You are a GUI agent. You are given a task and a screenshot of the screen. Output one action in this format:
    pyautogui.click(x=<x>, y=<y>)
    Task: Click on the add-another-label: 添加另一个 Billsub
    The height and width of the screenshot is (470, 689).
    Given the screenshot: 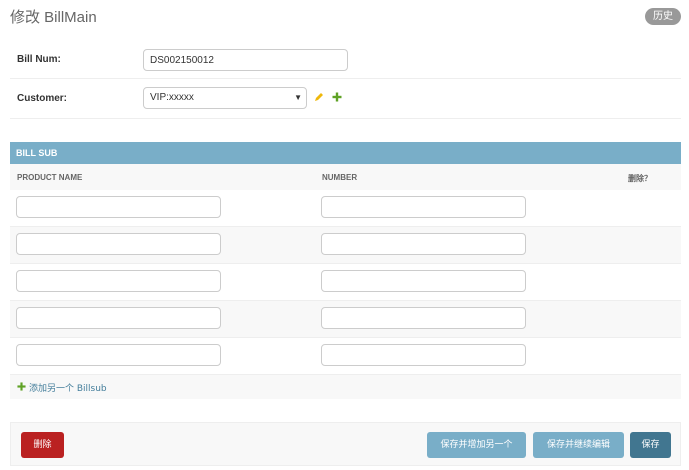 What is the action you would take?
    pyautogui.click(x=68, y=389)
    